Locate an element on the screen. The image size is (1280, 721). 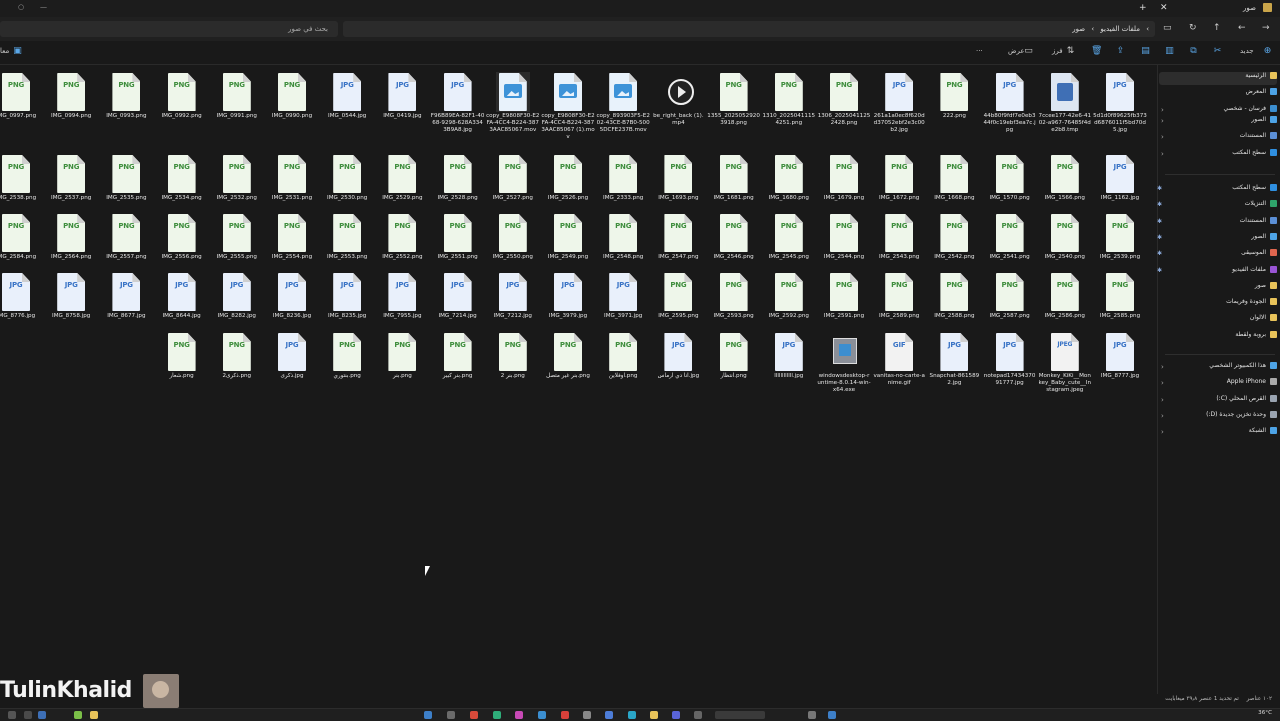
file-item: PNG ذكرى2.png is located at coordinates (237, 356).